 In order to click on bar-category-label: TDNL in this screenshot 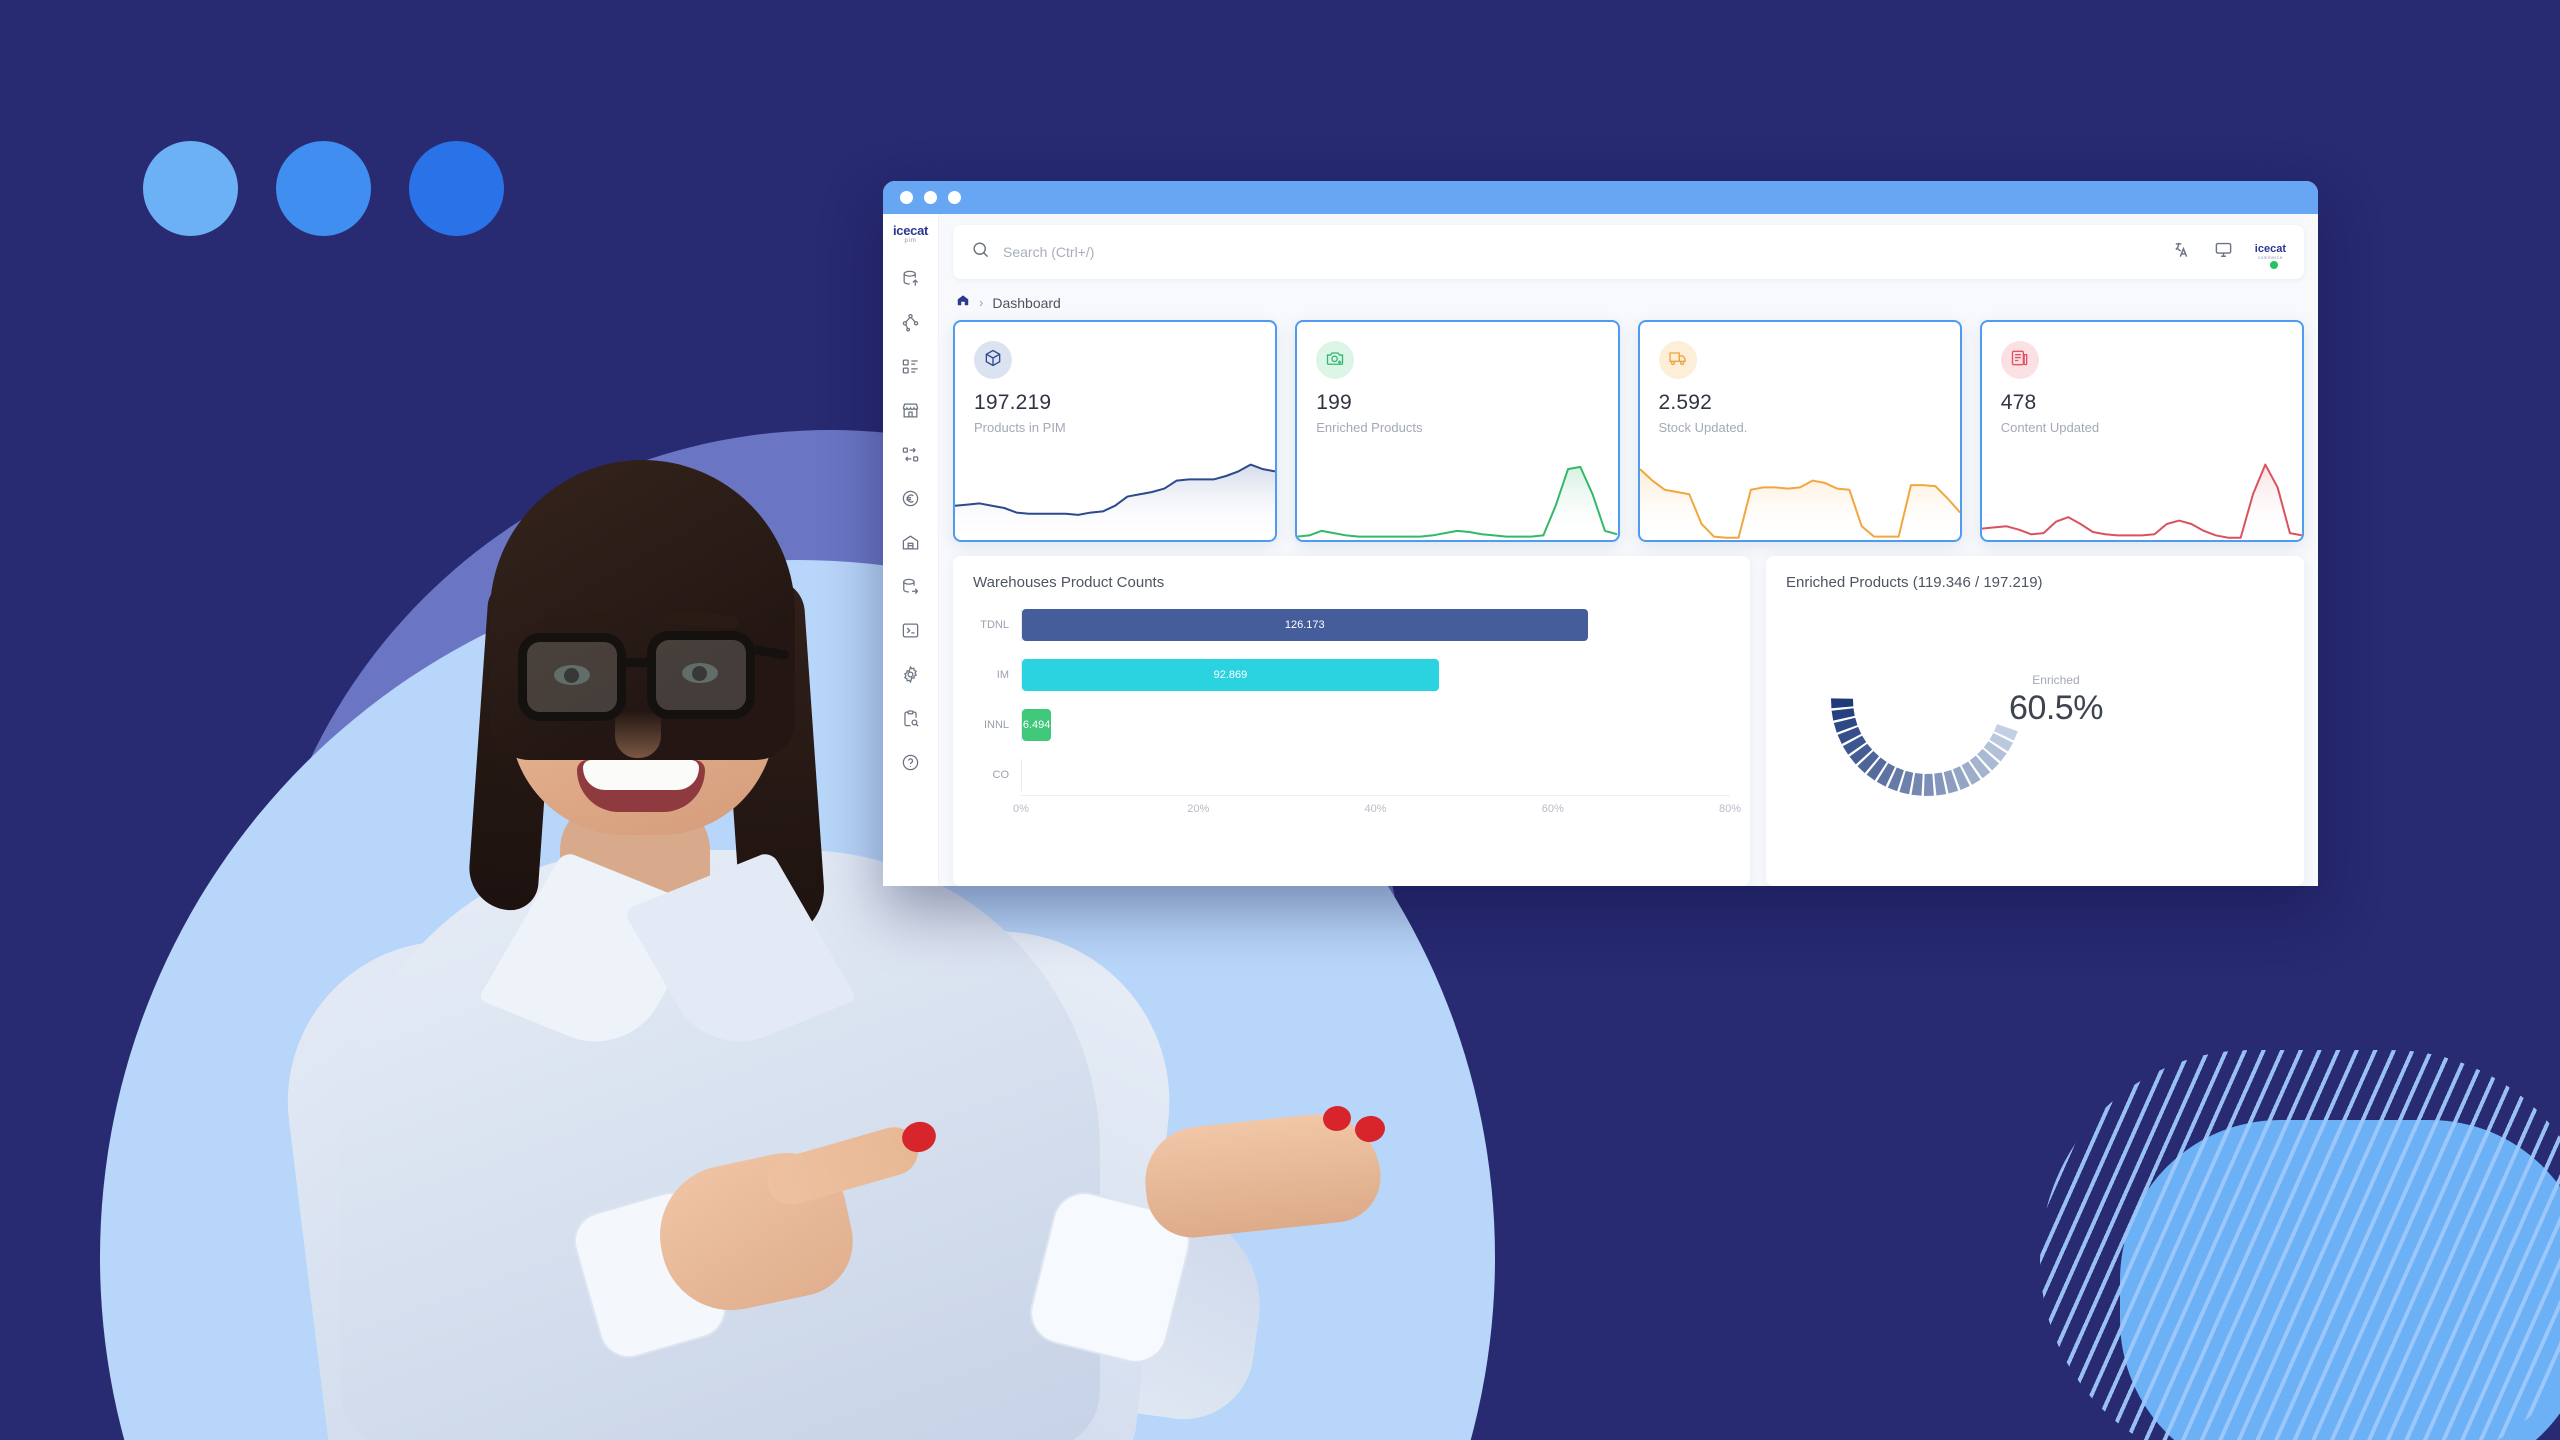, I will do `click(994, 625)`.